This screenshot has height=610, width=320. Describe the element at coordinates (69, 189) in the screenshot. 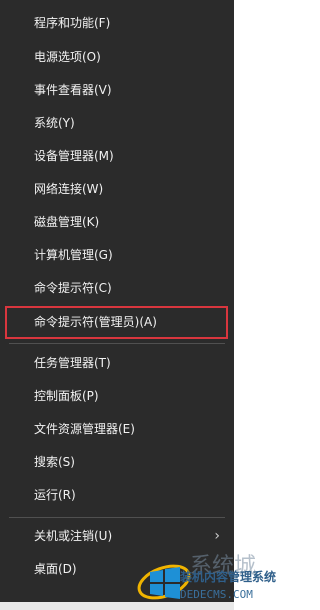

I see `menu-item-label: 网络连接(W)` at that location.